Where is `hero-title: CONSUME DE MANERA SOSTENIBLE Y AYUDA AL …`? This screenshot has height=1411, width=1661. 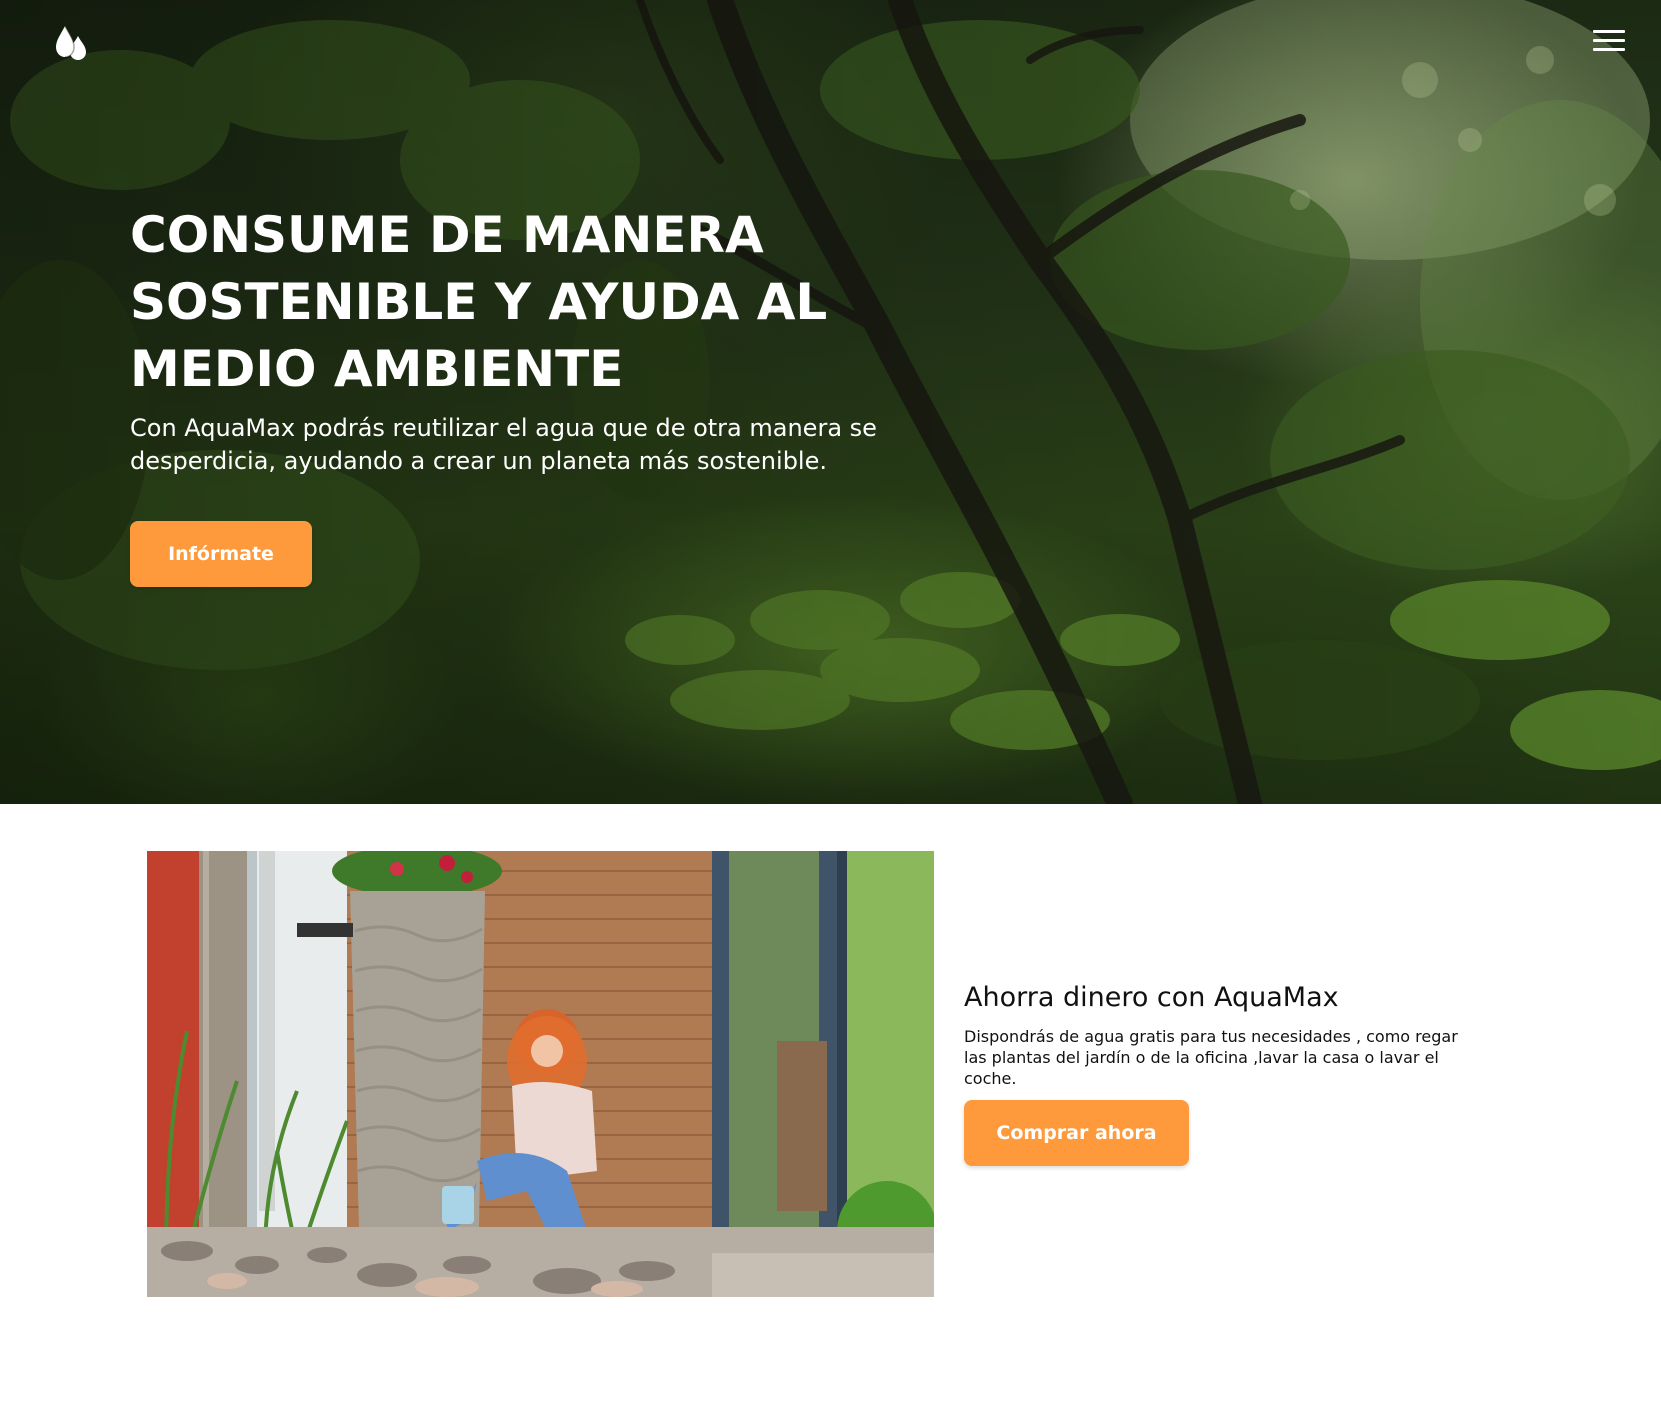
hero-title: CONSUME DE MANERA SOSTENIBLE Y AYUDA AL … is located at coordinates (479, 302).